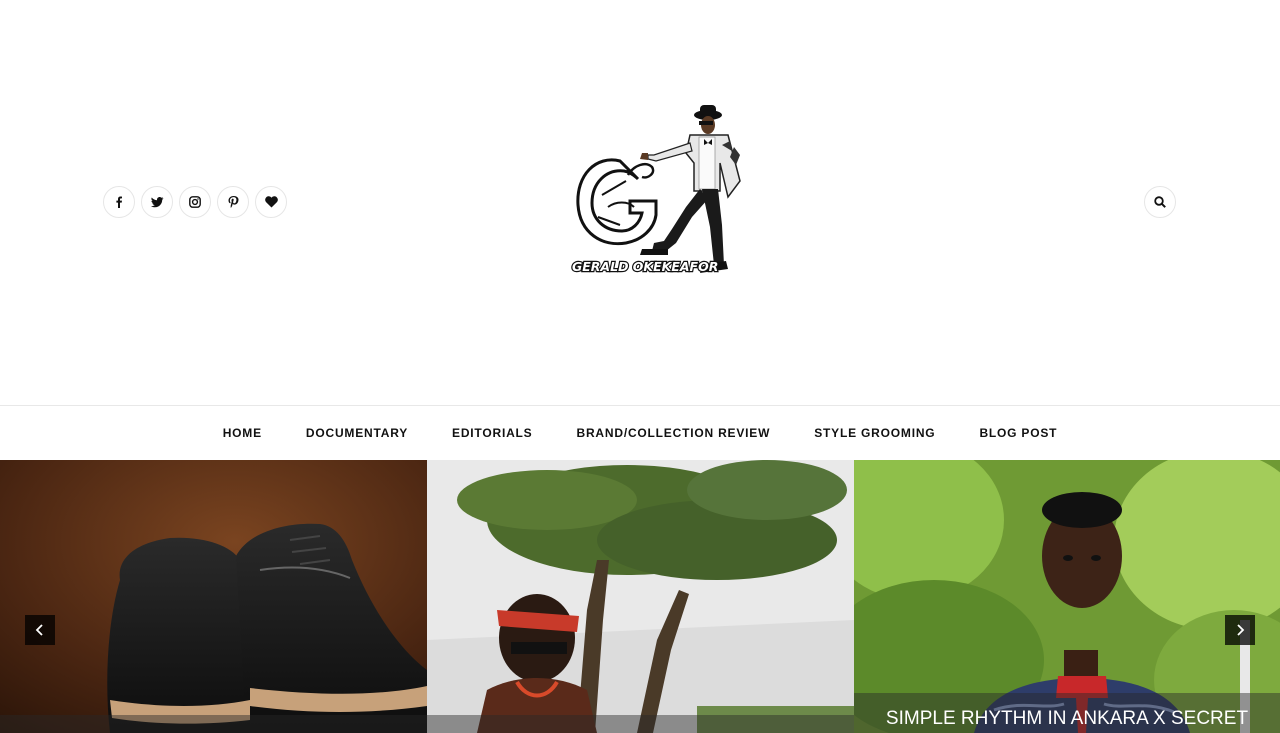 The width and height of the screenshot is (1280, 733). Describe the element at coordinates (242, 433) in the screenshot. I see `nav-item-home: HOME` at that location.